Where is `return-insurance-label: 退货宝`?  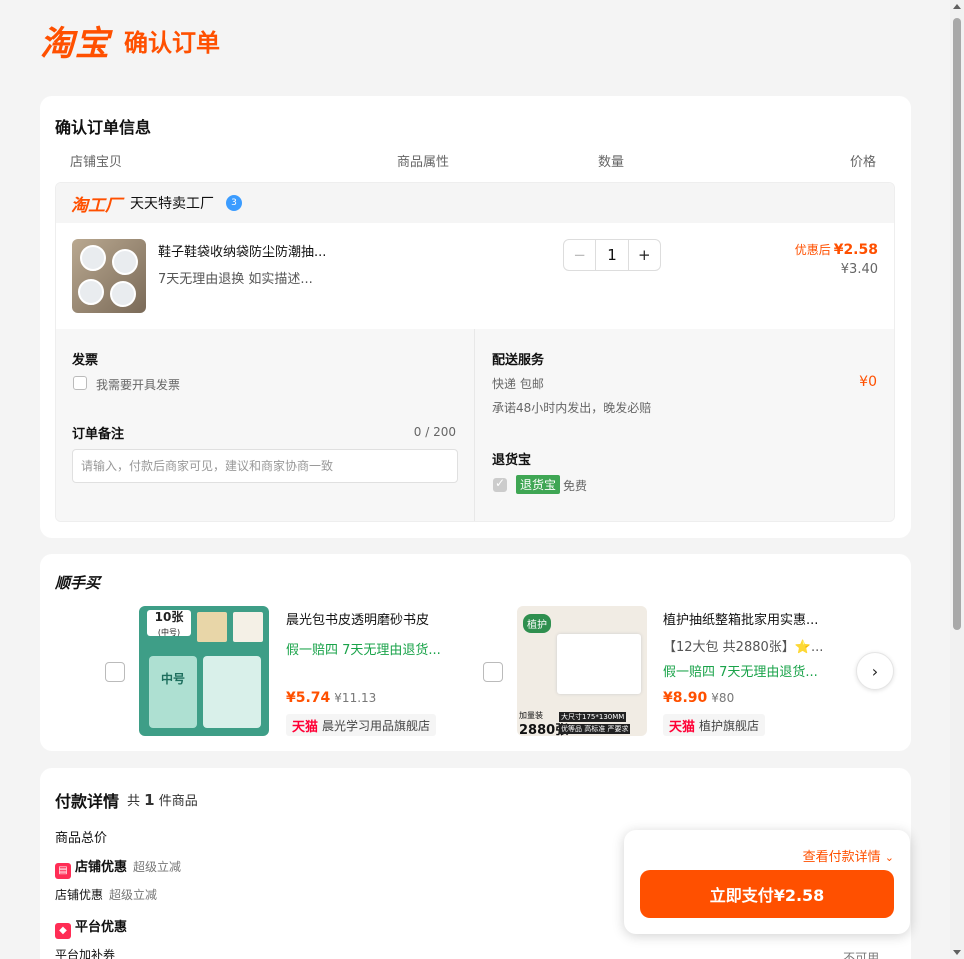
return-insurance-label: 退货宝 is located at coordinates (512, 460).